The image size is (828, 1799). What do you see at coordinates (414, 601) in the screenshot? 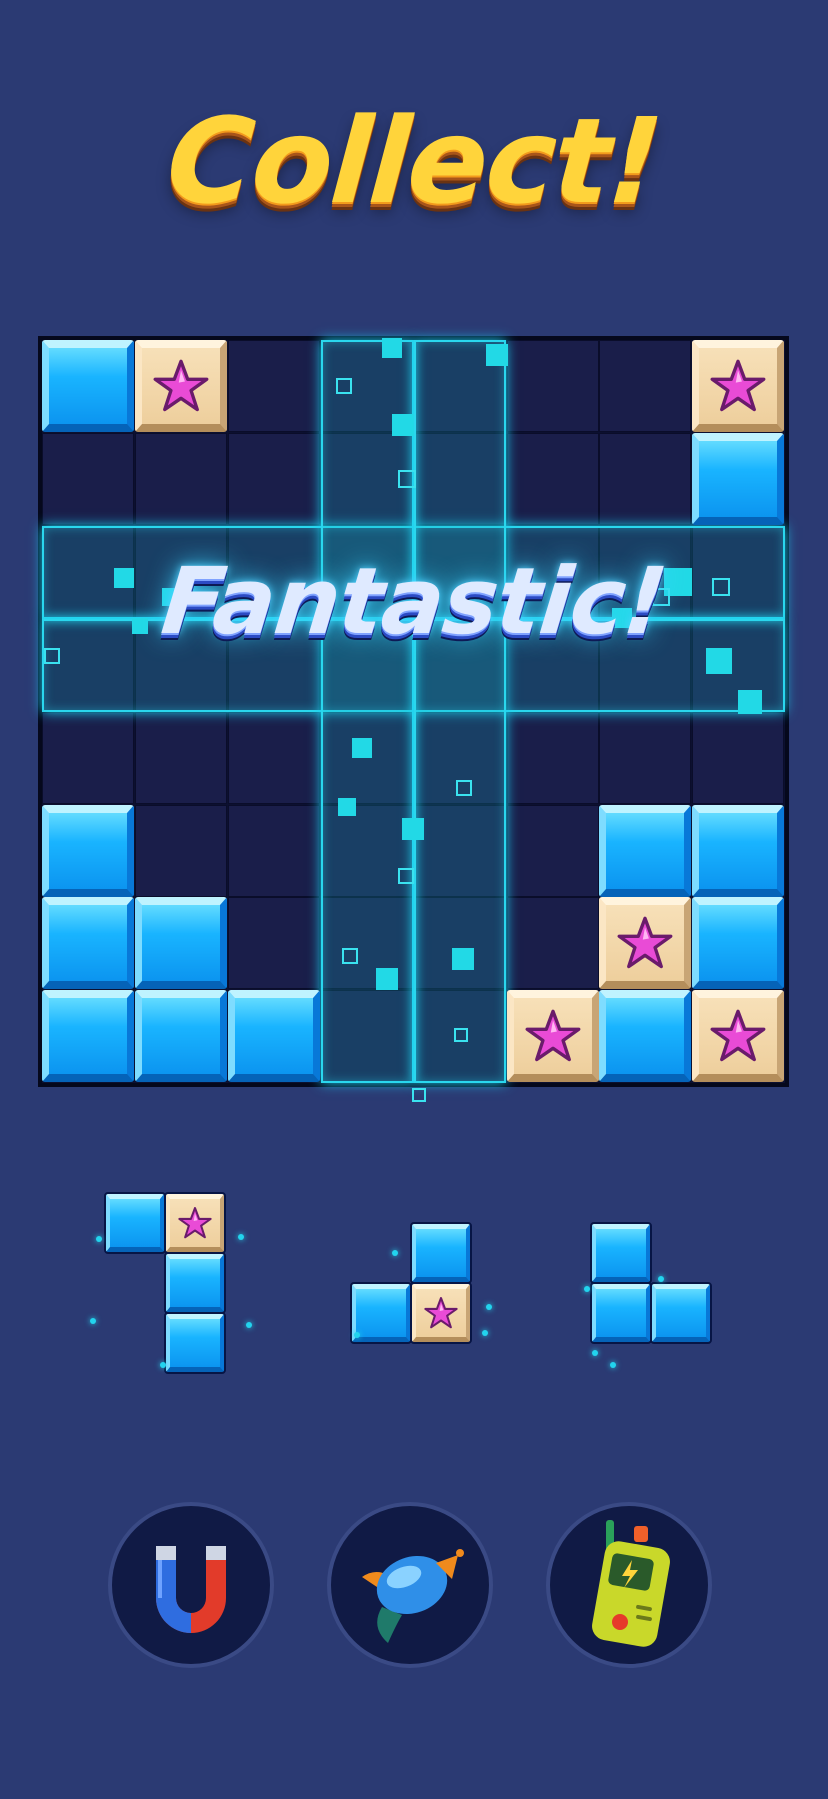
I see `combo-popup-text: Fantastic!` at bounding box center [414, 601].